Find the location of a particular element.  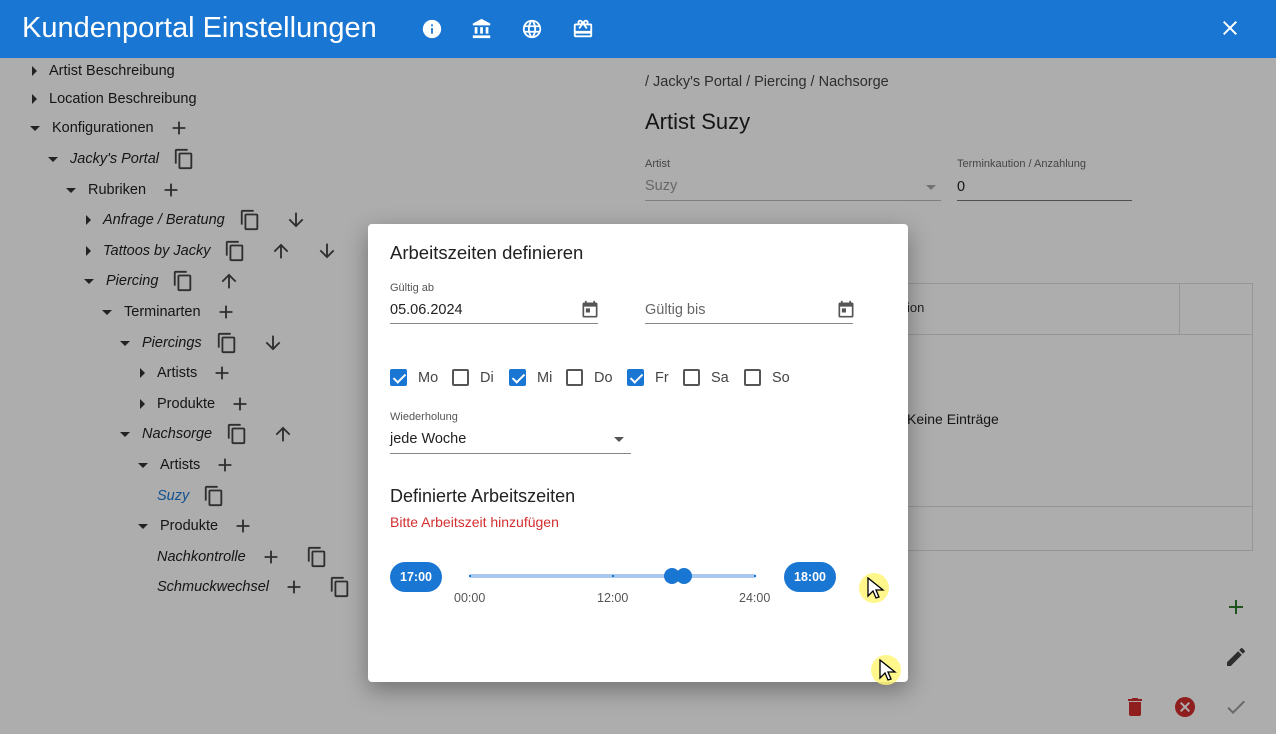

globe-icon is located at coordinates (532, 29).